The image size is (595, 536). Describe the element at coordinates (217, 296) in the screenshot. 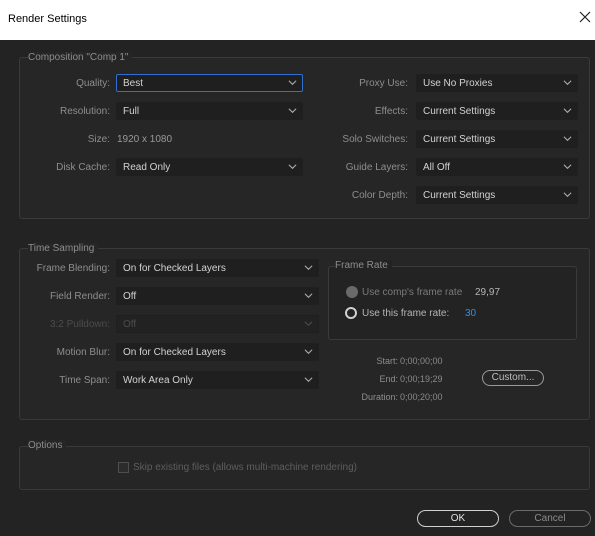

I see `field-render-dropdown: Off` at that location.